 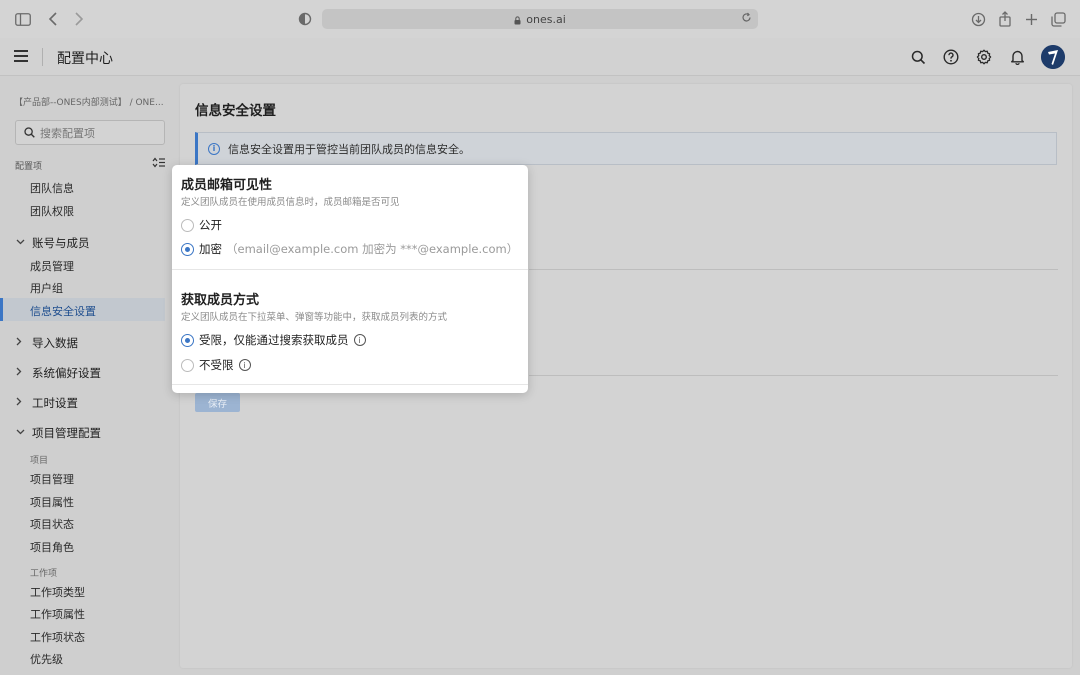 I want to click on option-hint: （email@example.com 加密为 ***@example.com）, so click(x=372, y=249).